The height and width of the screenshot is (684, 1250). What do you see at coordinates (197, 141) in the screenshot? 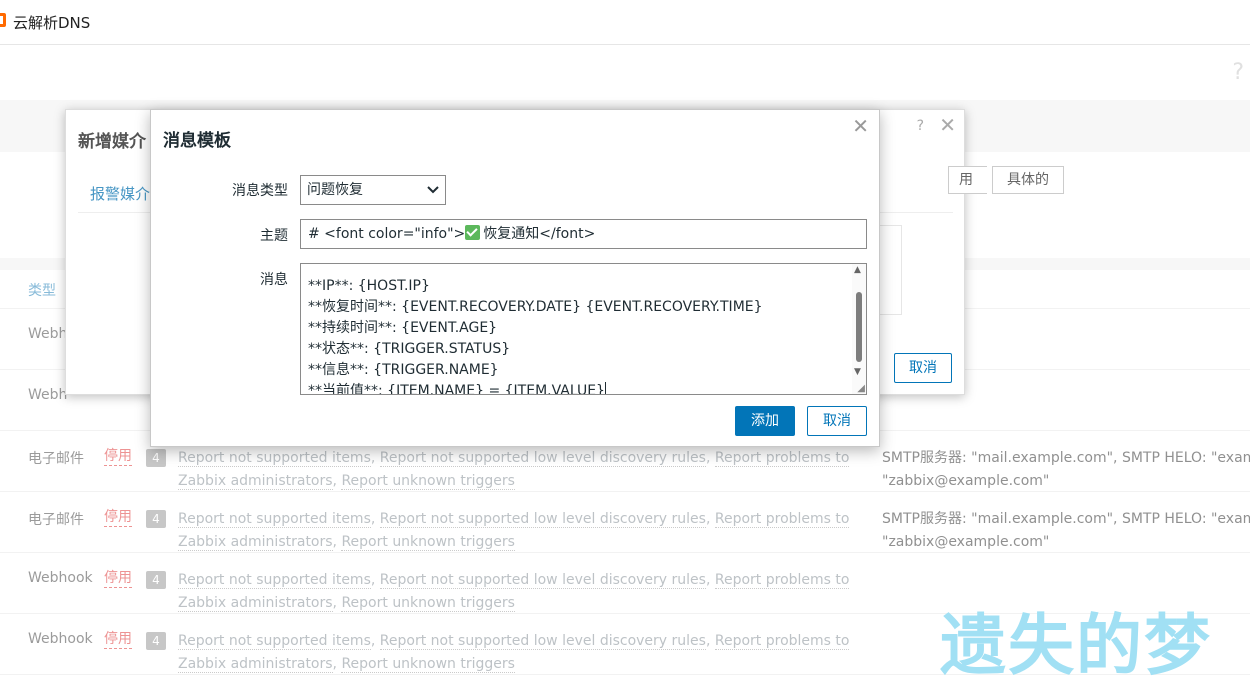
I see `dialog-title: 消息模板` at bounding box center [197, 141].